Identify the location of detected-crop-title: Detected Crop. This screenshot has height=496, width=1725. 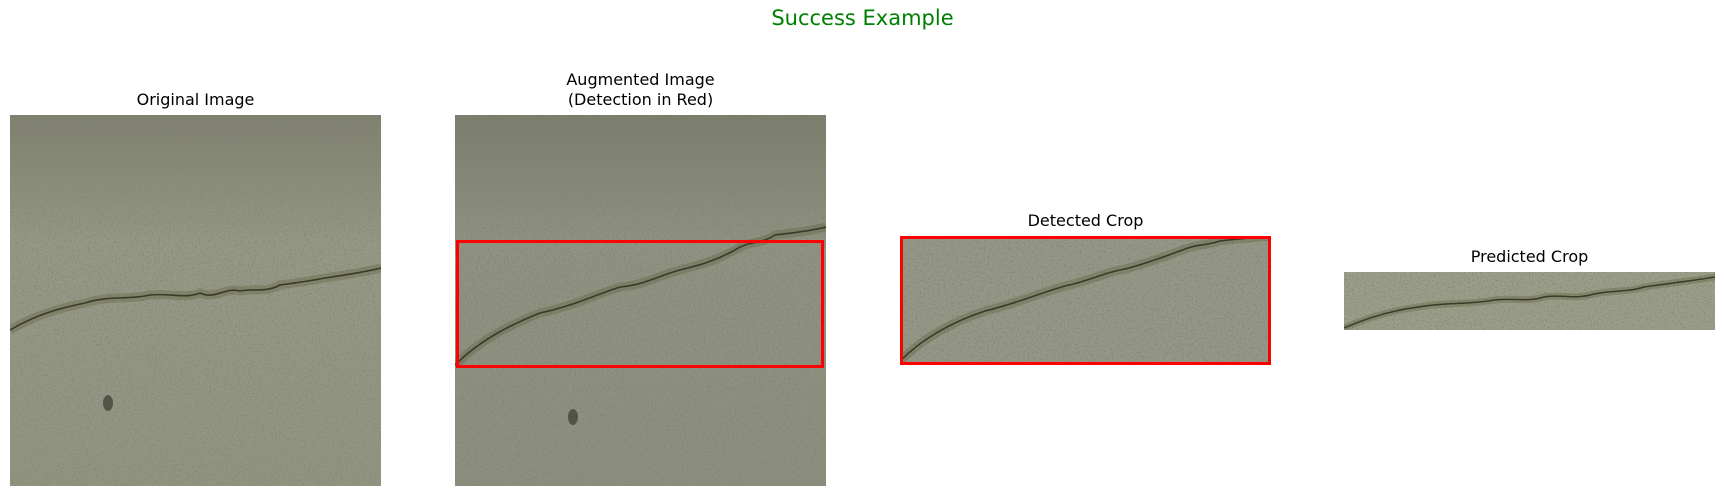
(1085, 220).